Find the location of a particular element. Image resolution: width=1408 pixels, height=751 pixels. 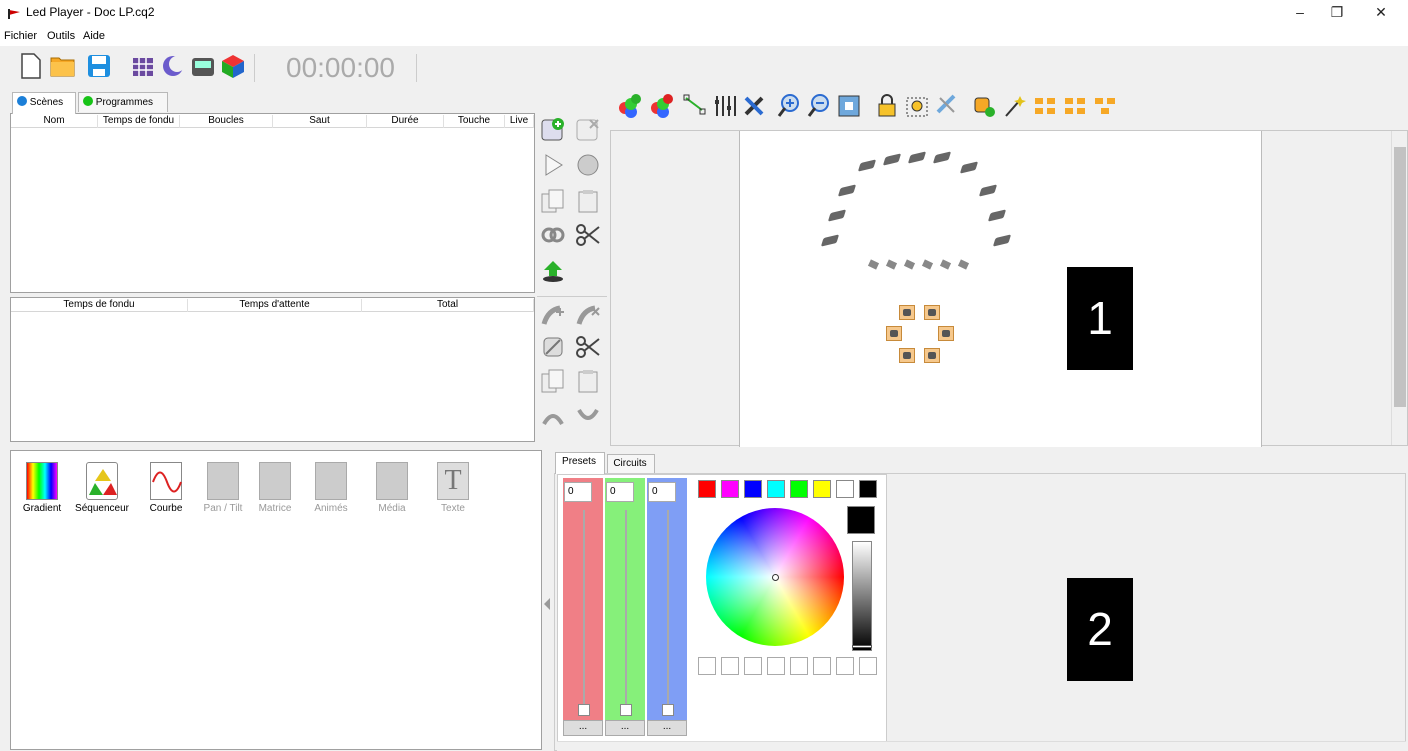

green-thumb is located at coordinates (626, 710).